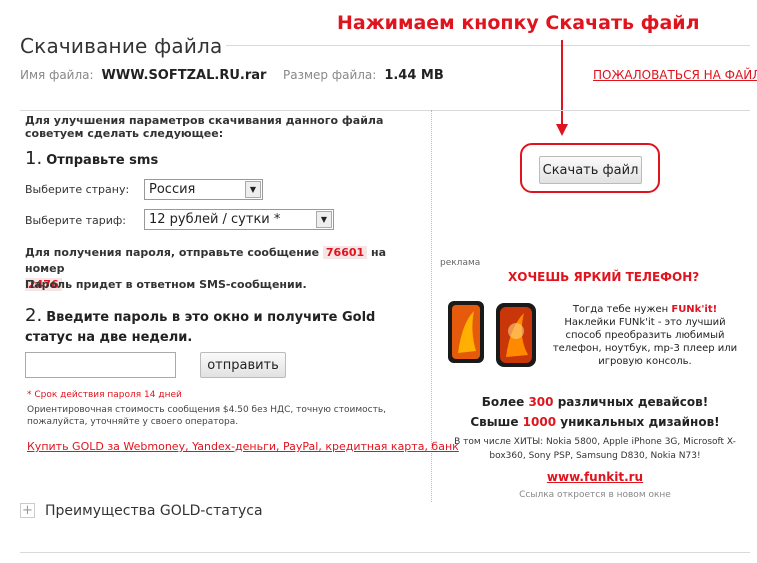 The height and width of the screenshot is (563, 757). Describe the element at coordinates (694, 309) in the screenshot. I see `ad-brand: FUNk'it!` at that location.